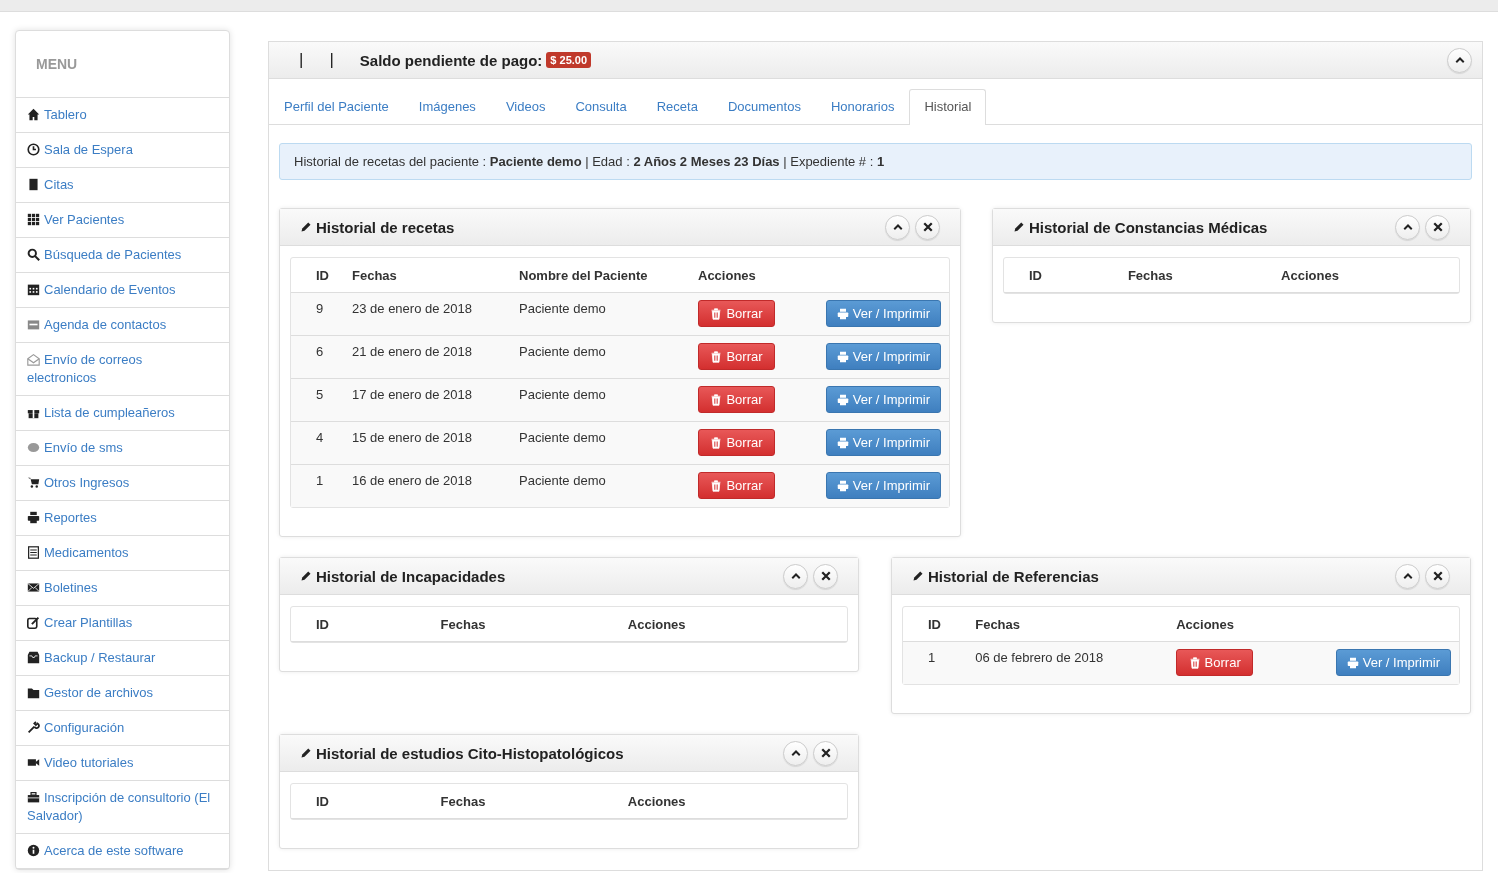 This screenshot has height=873, width=1498. What do you see at coordinates (122, 483) in the screenshot?
I see `menu-item: Otros Ingresos` at bounding box center [122, 483].